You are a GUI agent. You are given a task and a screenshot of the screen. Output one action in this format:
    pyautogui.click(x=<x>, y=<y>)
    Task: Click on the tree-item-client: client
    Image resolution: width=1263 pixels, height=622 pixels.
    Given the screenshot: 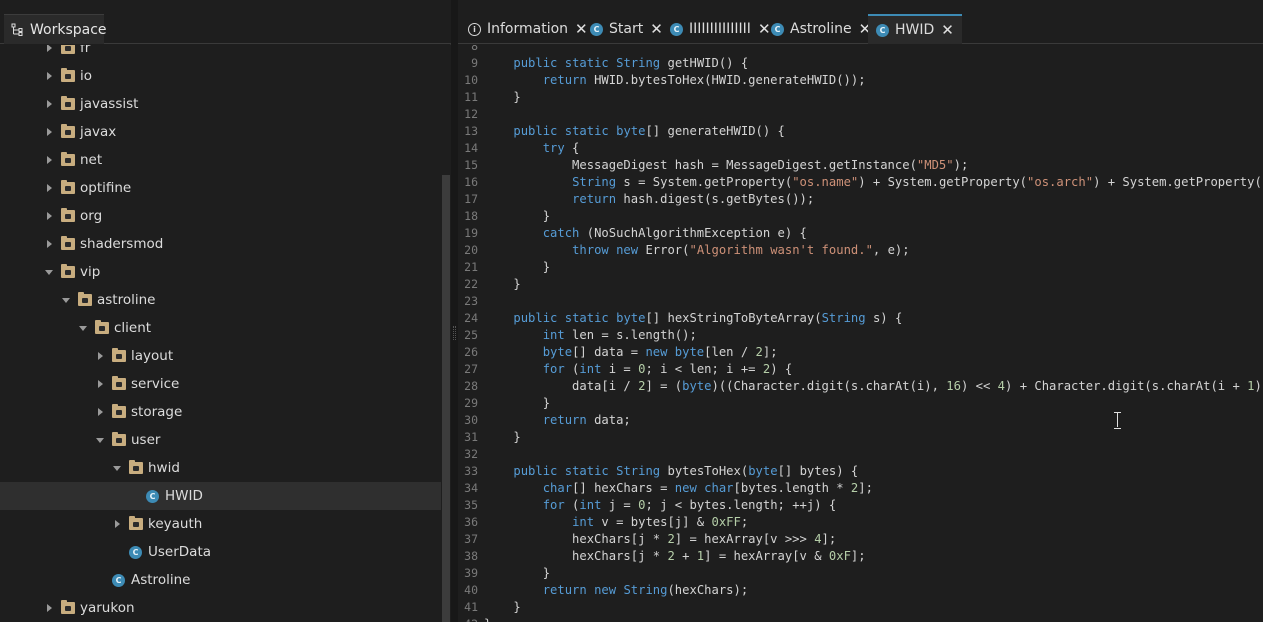 What is the action you would take?
    pyautogui.click(x=220, y=328)
    